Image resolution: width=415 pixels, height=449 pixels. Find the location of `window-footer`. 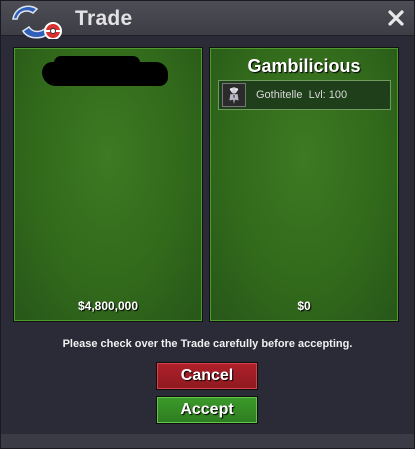

window-footer is located at coordinates (207, 441).